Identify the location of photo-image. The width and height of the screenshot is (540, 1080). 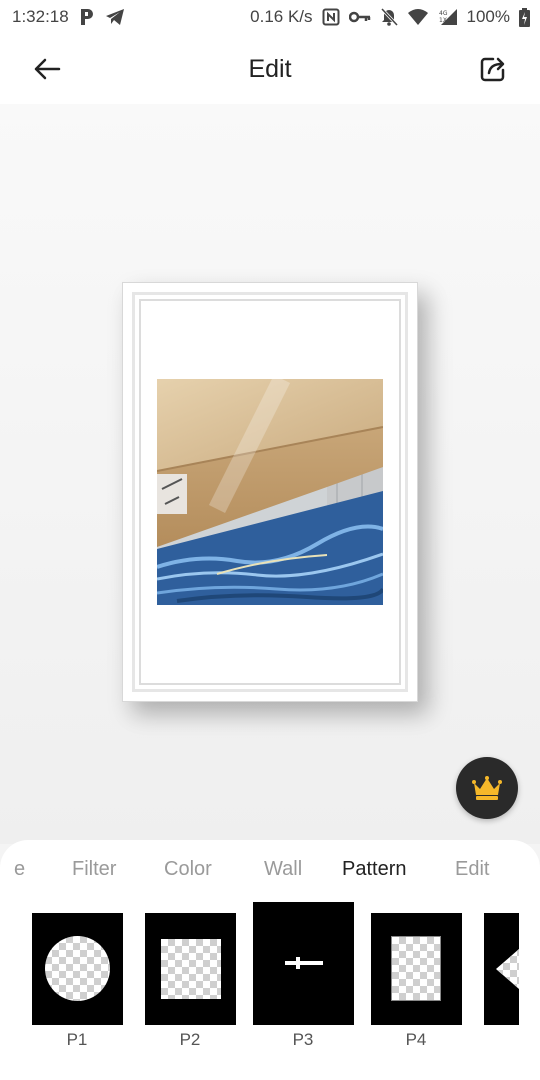
(270, 492).